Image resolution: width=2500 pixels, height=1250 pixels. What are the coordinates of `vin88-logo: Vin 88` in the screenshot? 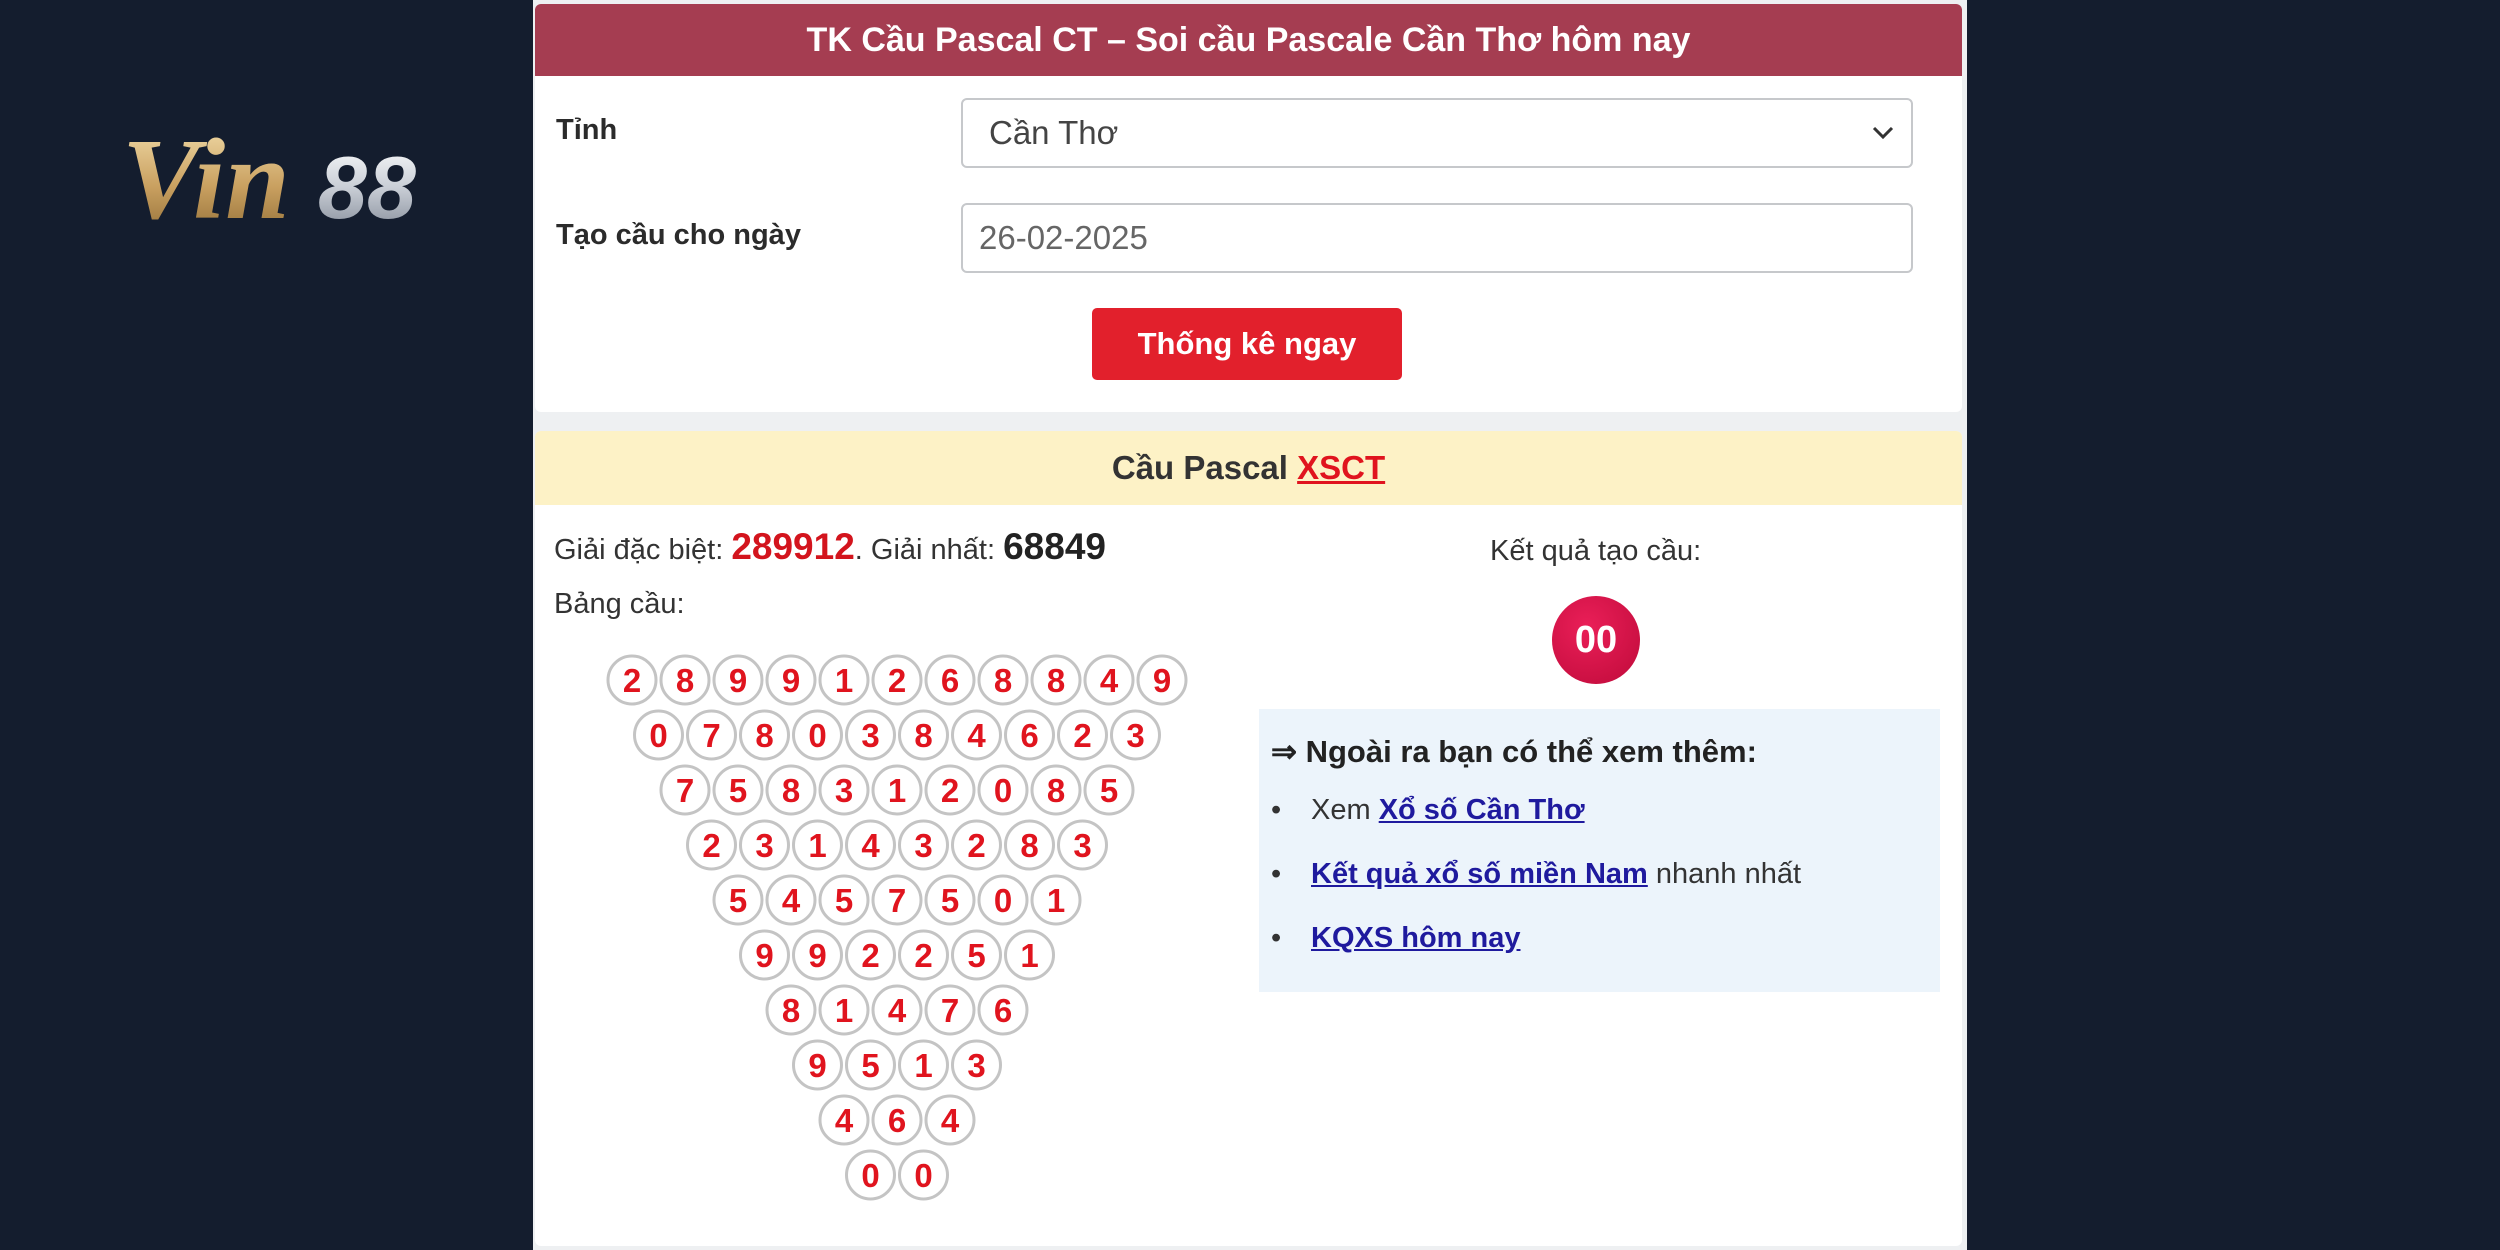 It's located at (269, 174).